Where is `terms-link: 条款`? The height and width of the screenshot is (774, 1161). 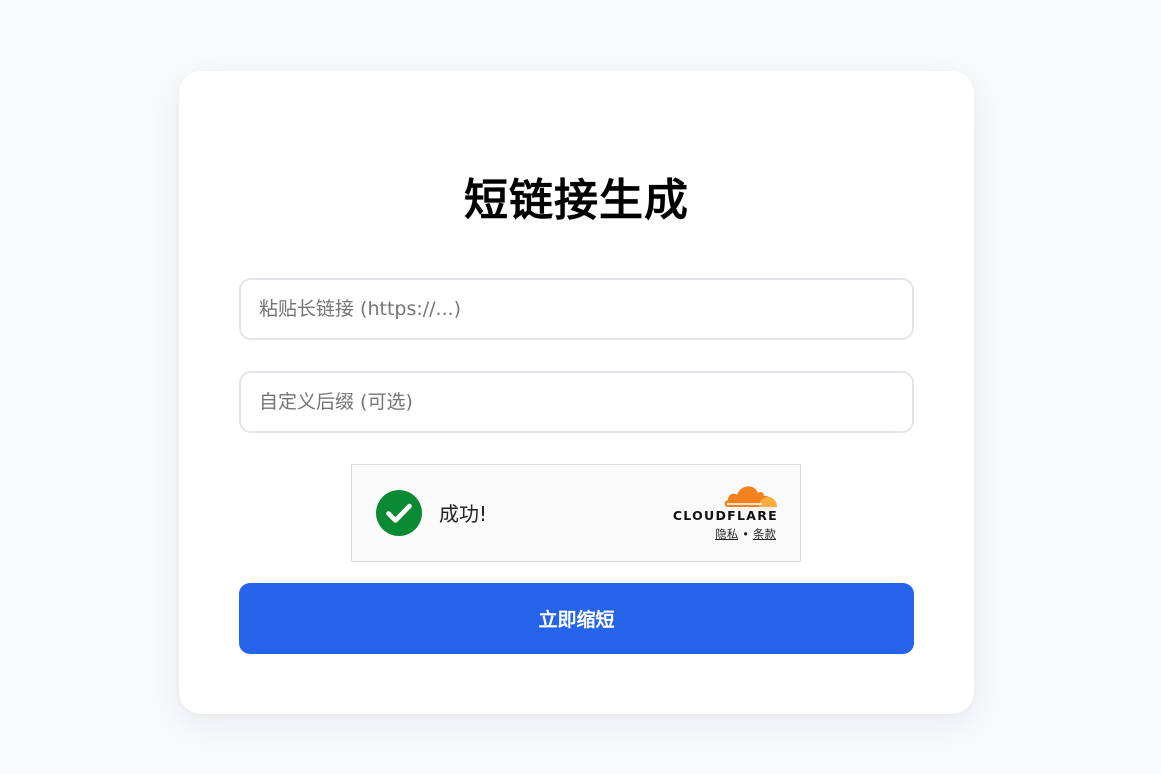 terms-link: 条款 is located at coordinates (764, 534).